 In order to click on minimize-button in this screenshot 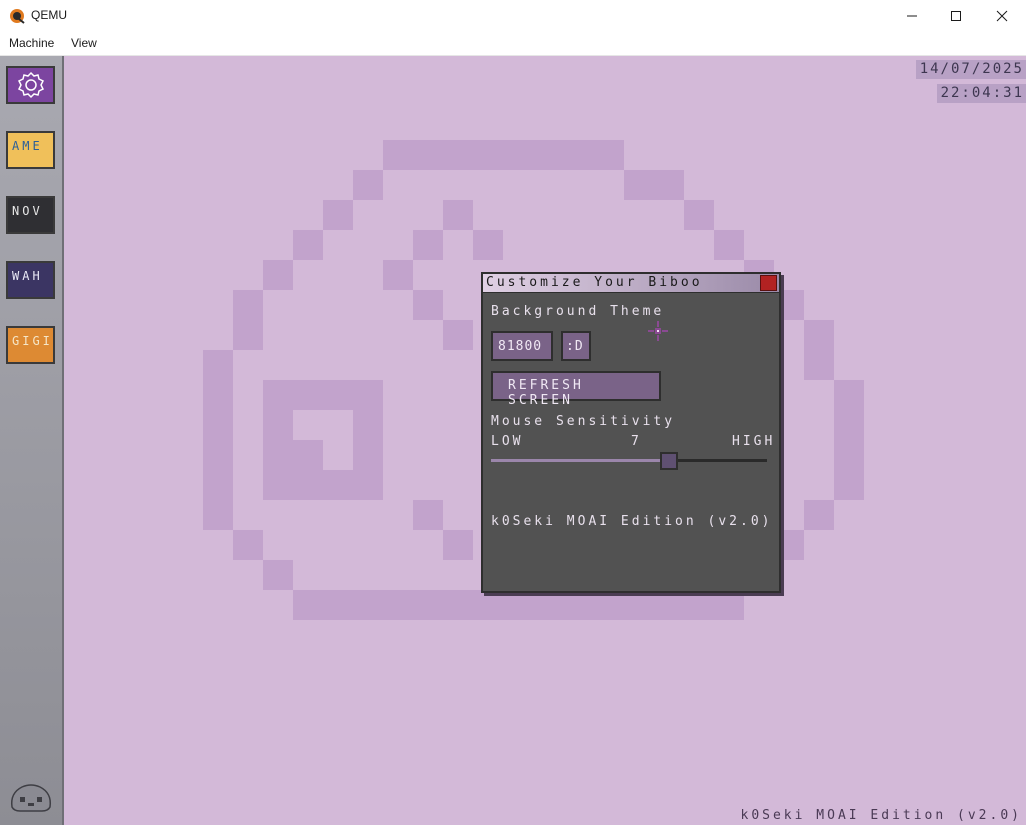, I will do `click(912, 16)`.